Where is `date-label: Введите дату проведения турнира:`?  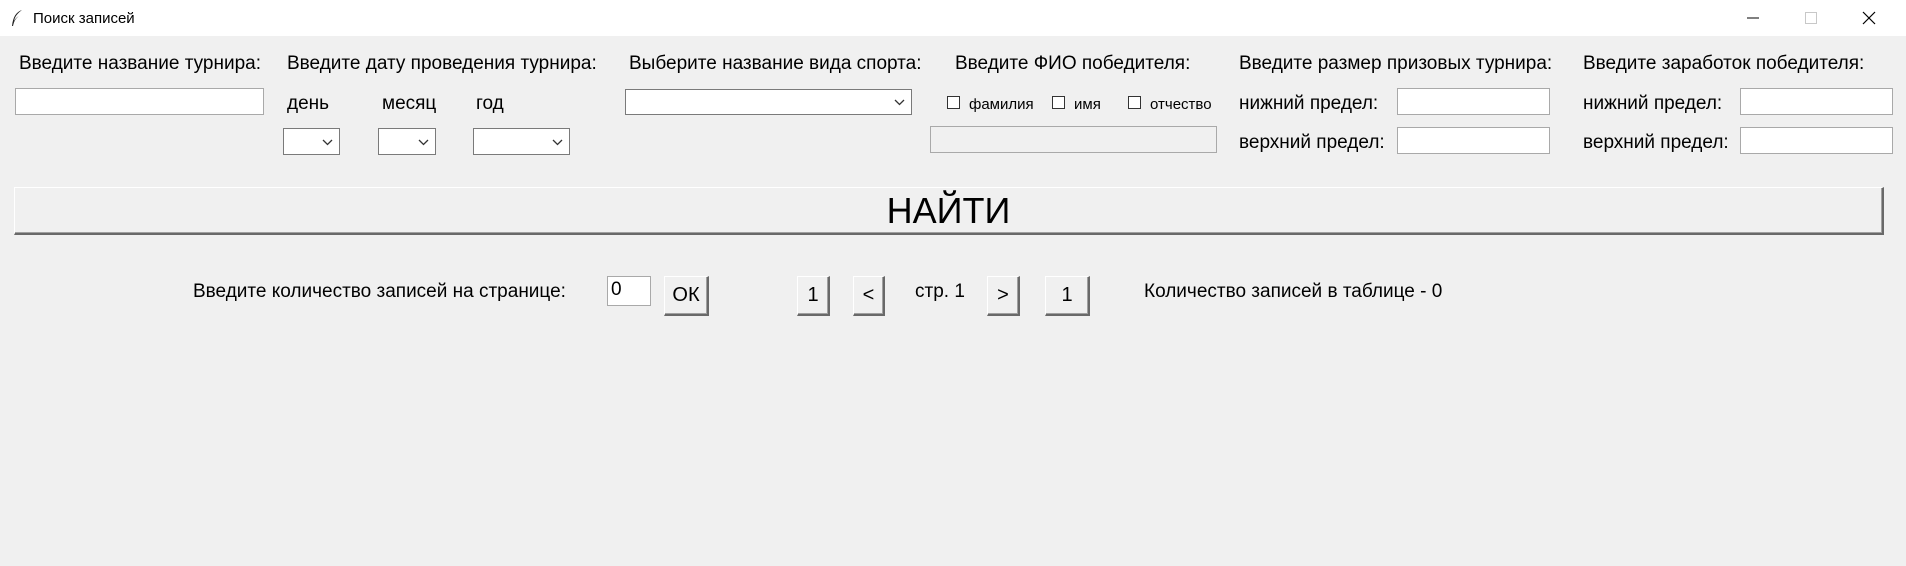
date-label: Введите дату проведения турнира: is located at coordinates (442, 63).